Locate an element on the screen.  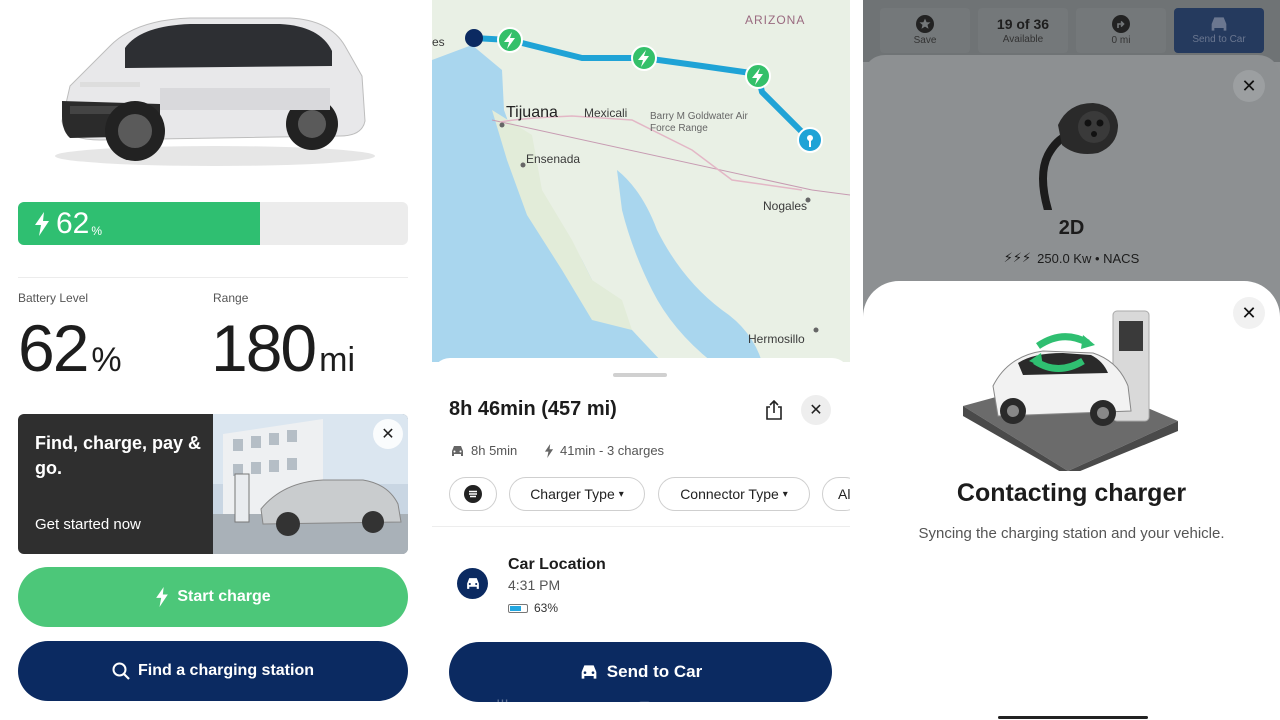
battery-bar-label: 62% is located at coordinates (60, 223).